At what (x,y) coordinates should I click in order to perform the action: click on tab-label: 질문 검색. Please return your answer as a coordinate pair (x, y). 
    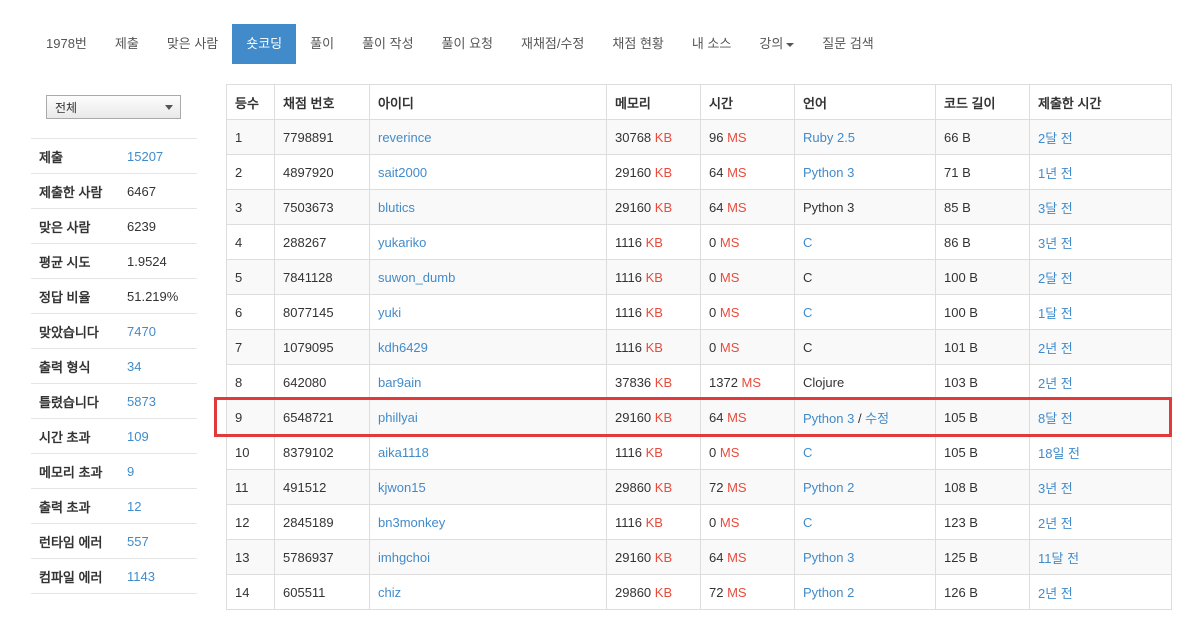
    Looking at the image, I should click on (848, 43).